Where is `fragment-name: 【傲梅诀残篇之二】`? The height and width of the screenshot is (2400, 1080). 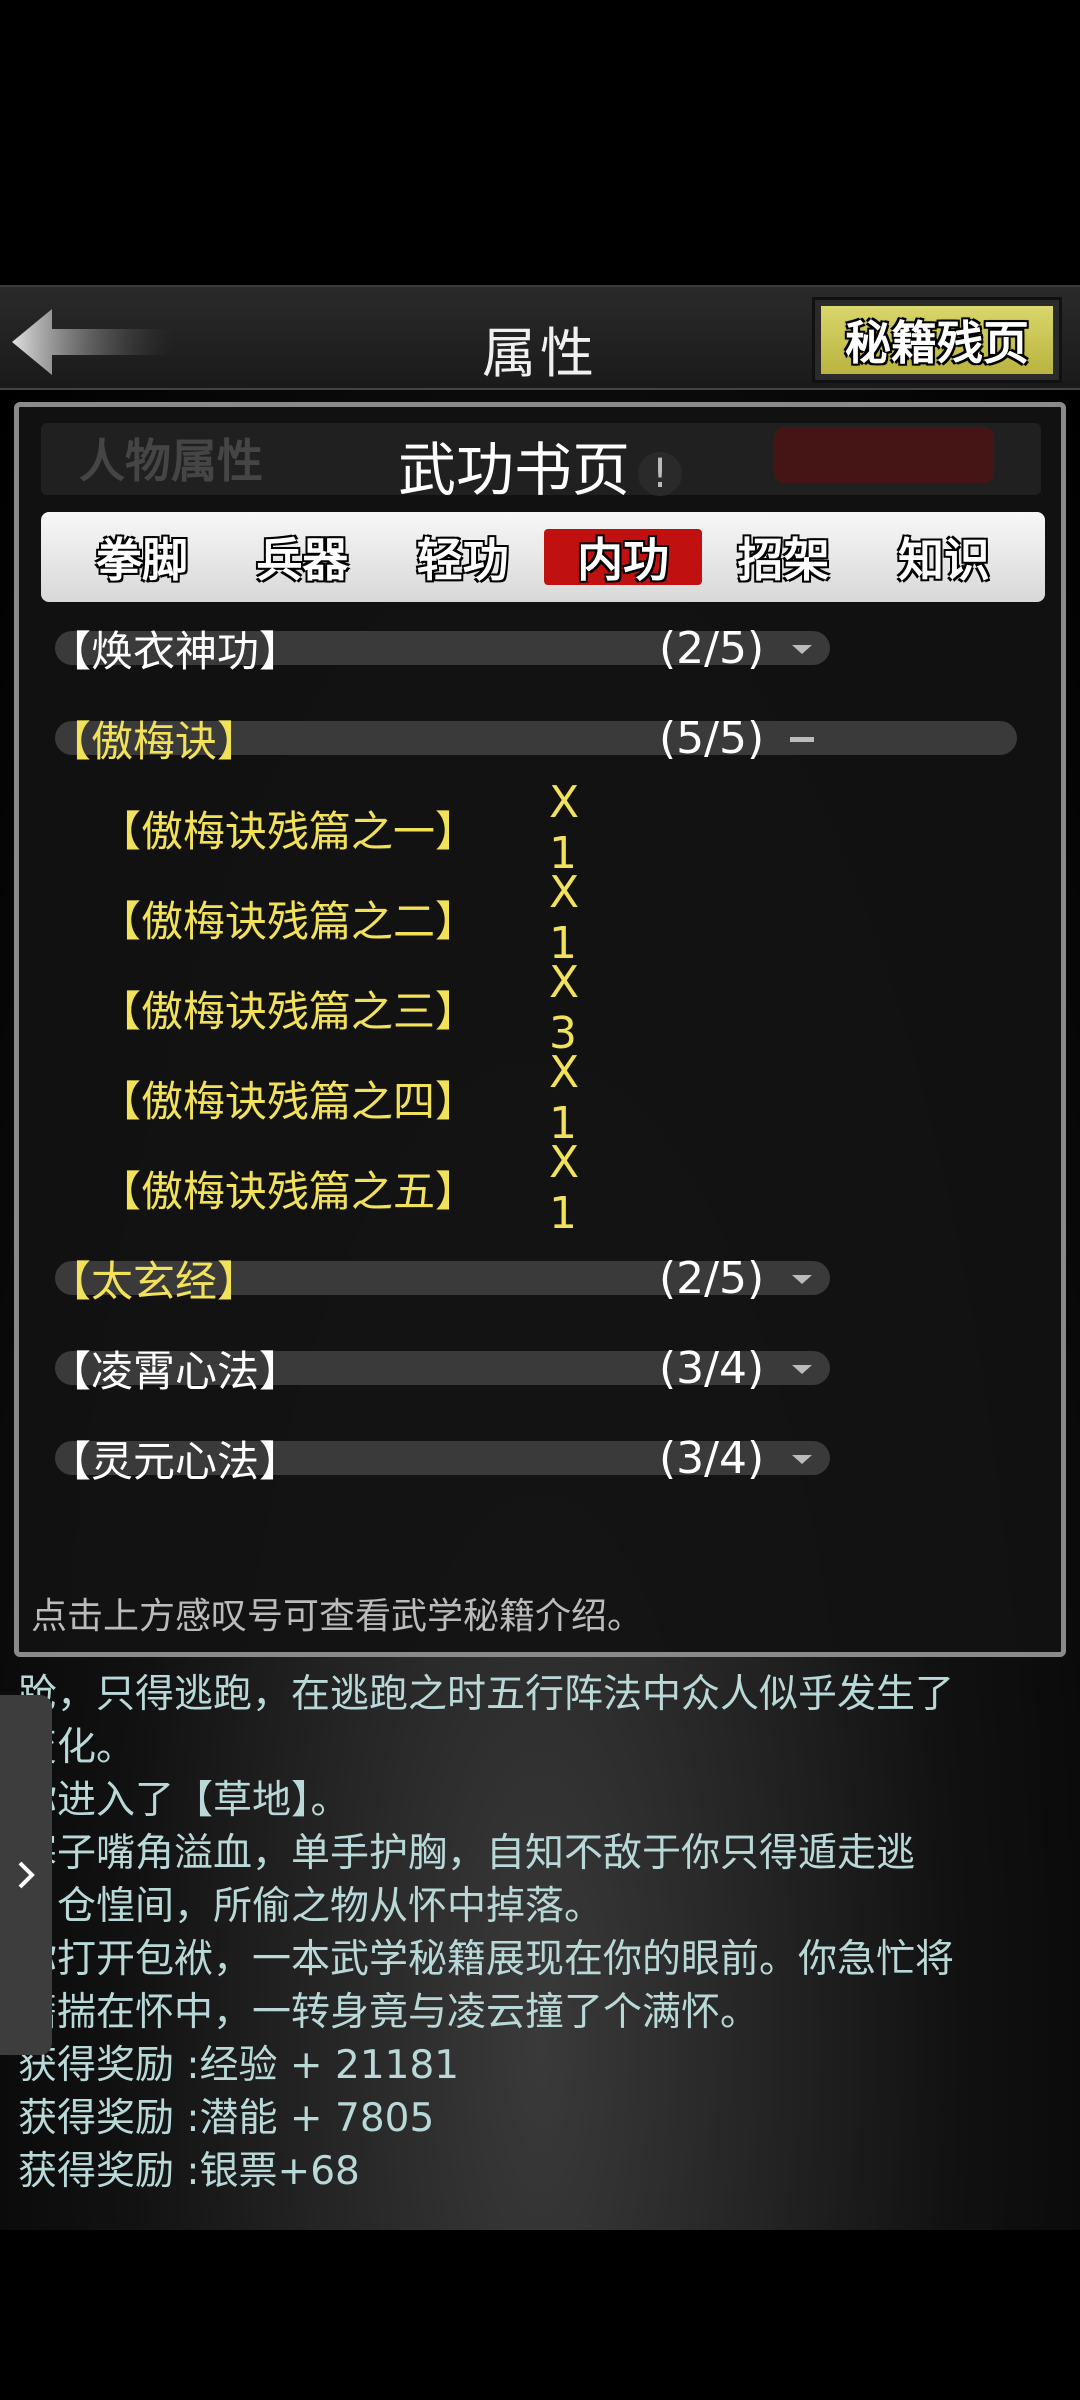
fragment-name: 【傲梅诀残篇之二】 is located at coordinates (288, 921).